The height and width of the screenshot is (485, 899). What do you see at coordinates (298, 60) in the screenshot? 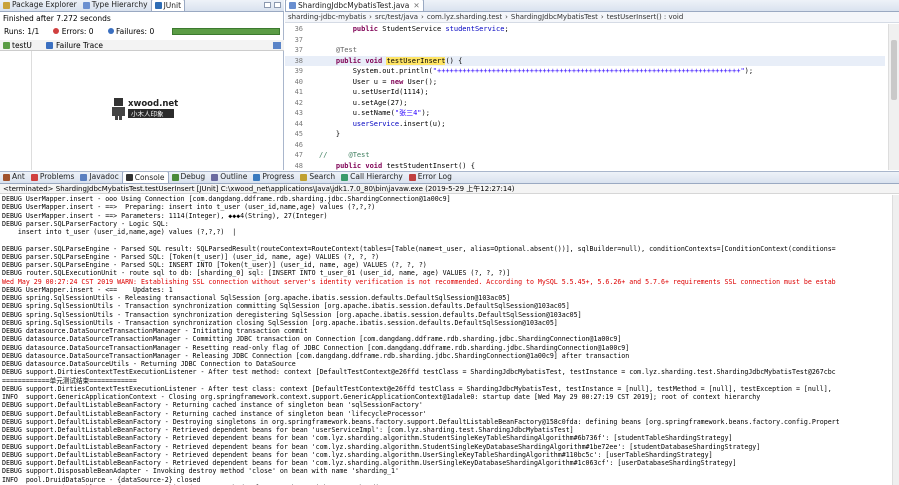
I see `line-number: 38` at bounding box center [298, 60].